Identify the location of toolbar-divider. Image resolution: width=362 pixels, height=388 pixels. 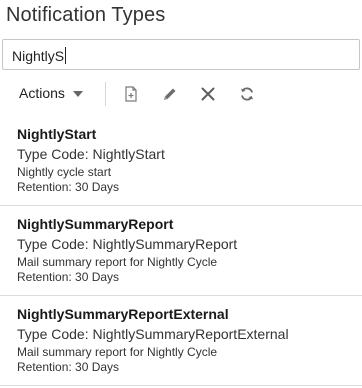
(105, 94).